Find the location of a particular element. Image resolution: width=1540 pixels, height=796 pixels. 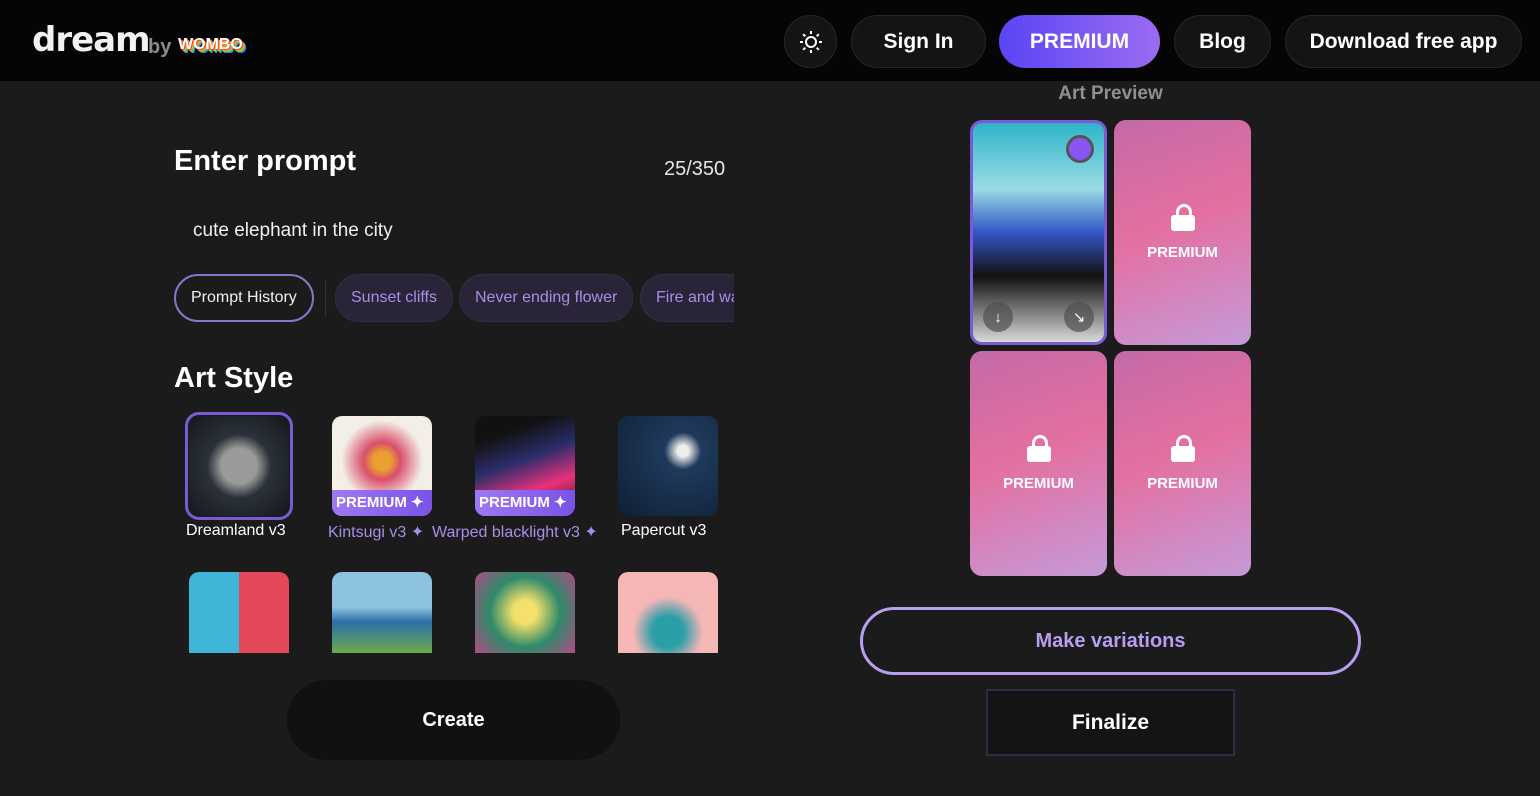

sun-icon is located at coordinates (810, 41).